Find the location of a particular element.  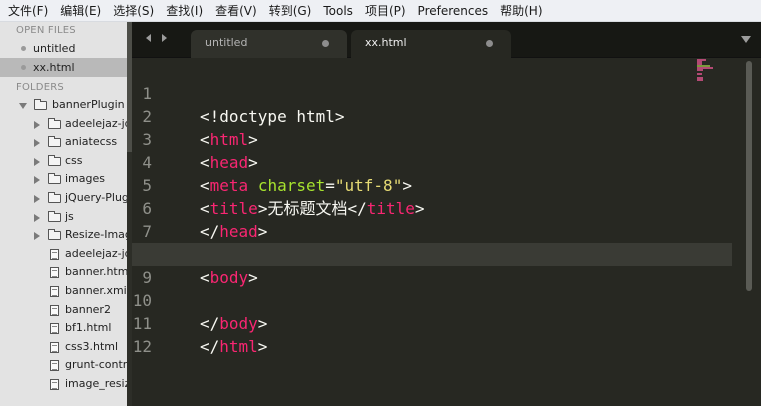

menu-project: 项目(P) is located at coordinates (385, 10).